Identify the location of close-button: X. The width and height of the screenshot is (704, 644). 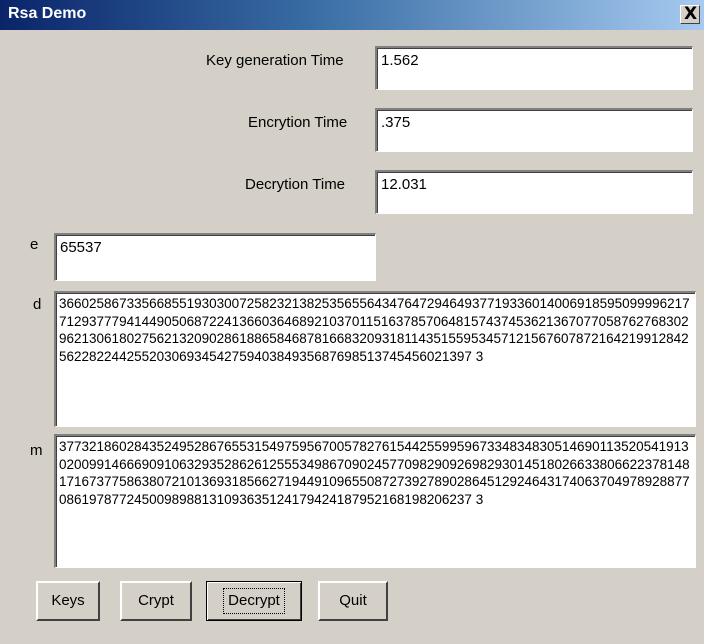
(690, 14).